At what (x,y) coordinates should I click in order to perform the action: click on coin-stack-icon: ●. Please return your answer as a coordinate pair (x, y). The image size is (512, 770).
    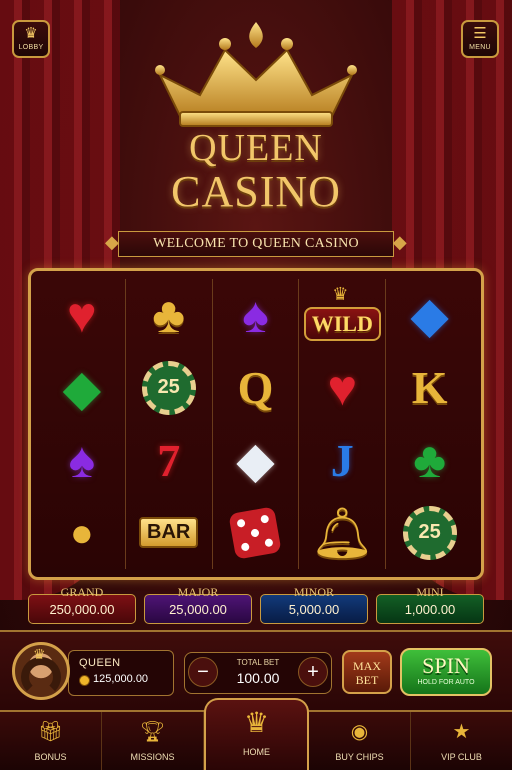
    Looking at the image, I should click on (81, 533).